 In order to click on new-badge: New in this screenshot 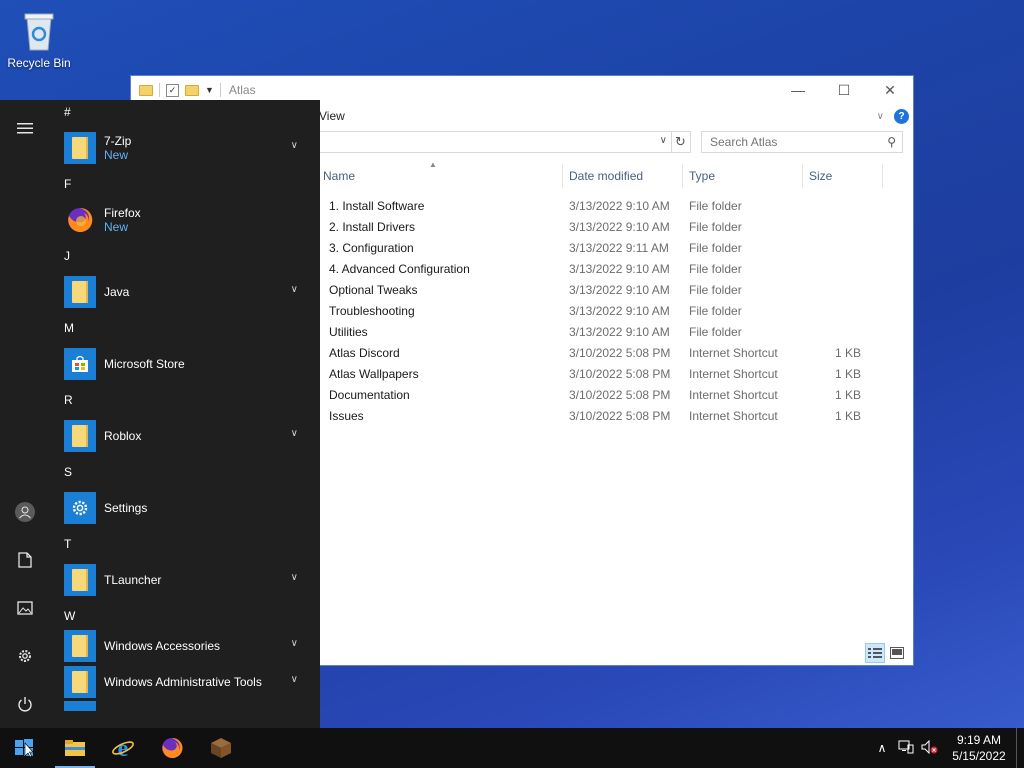, I will do `click(116, 227)`.